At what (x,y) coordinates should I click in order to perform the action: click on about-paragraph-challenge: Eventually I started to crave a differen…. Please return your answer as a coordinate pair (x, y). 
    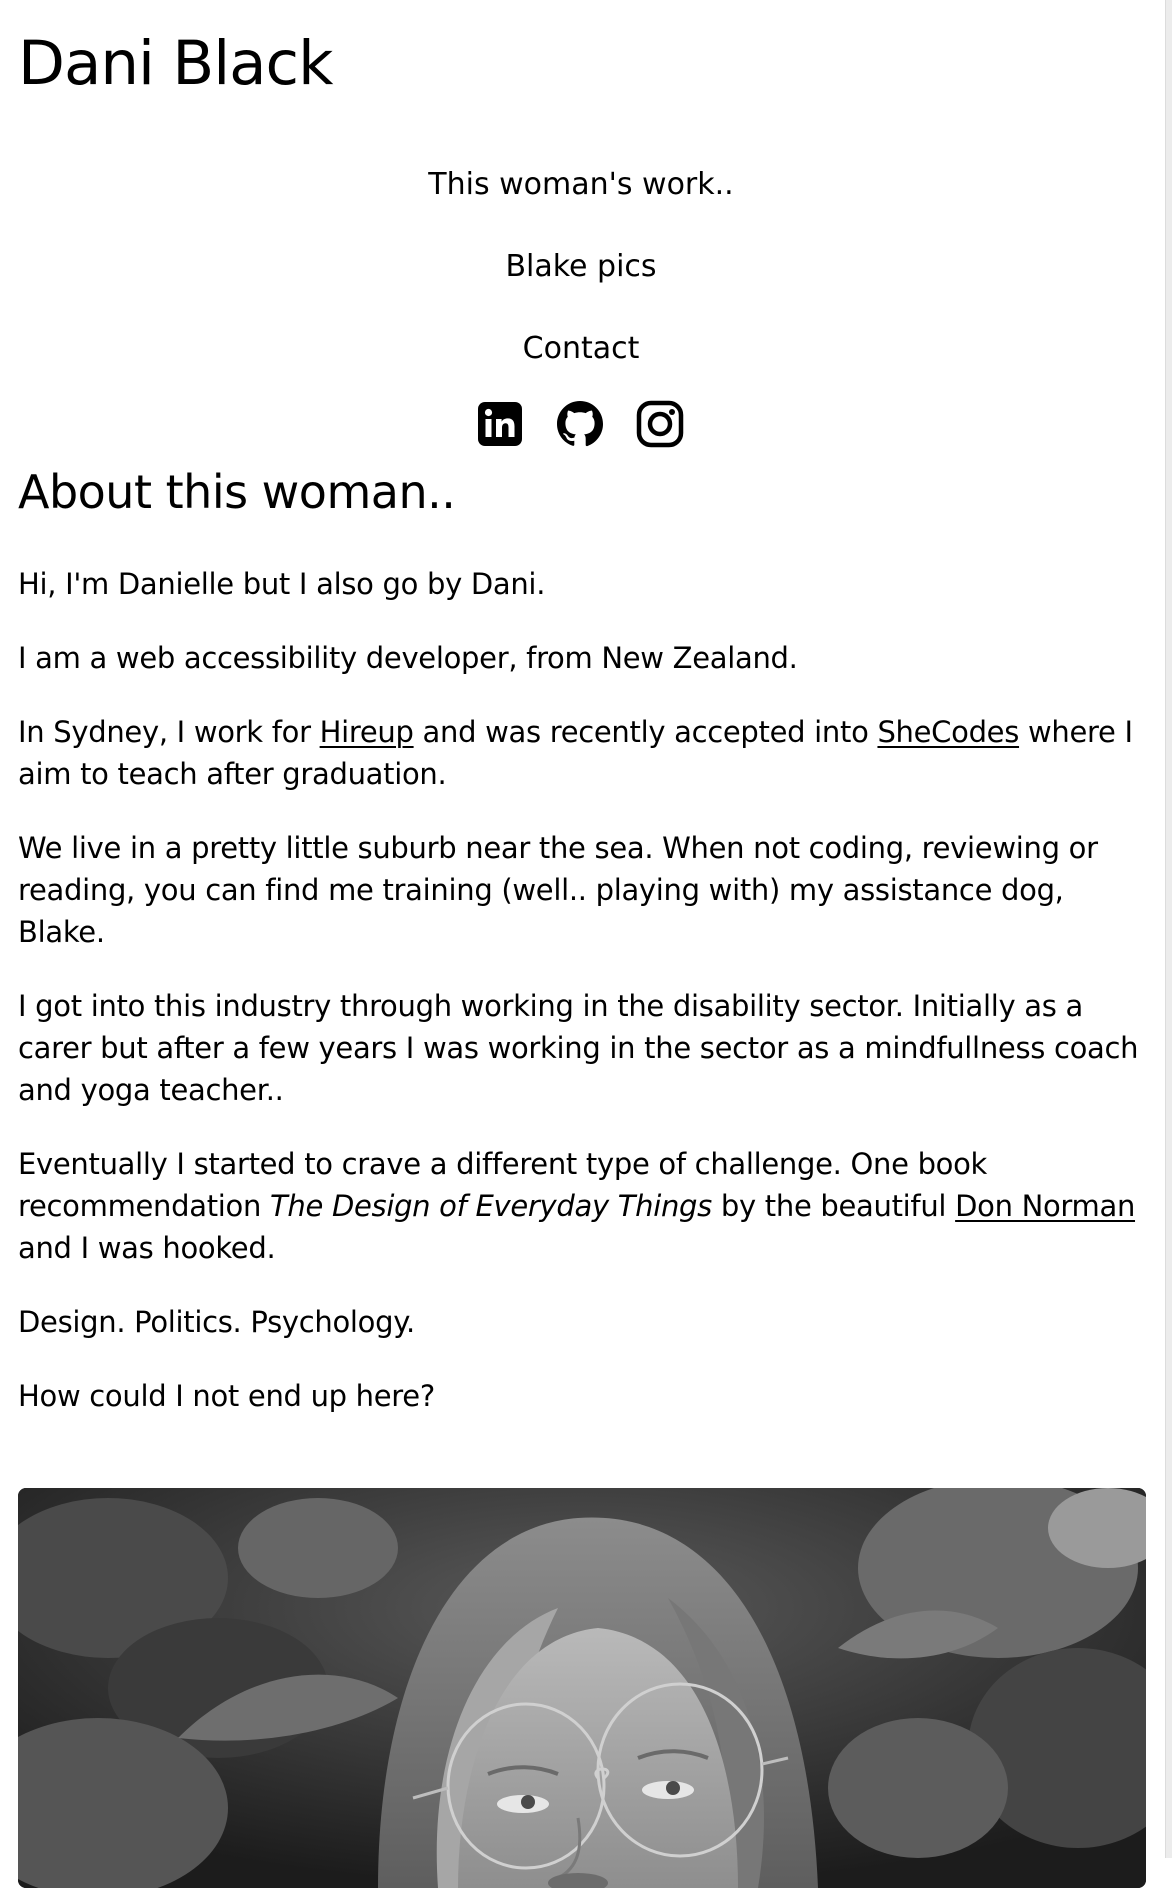
    Looking at the image, I should click on (583, 1206).